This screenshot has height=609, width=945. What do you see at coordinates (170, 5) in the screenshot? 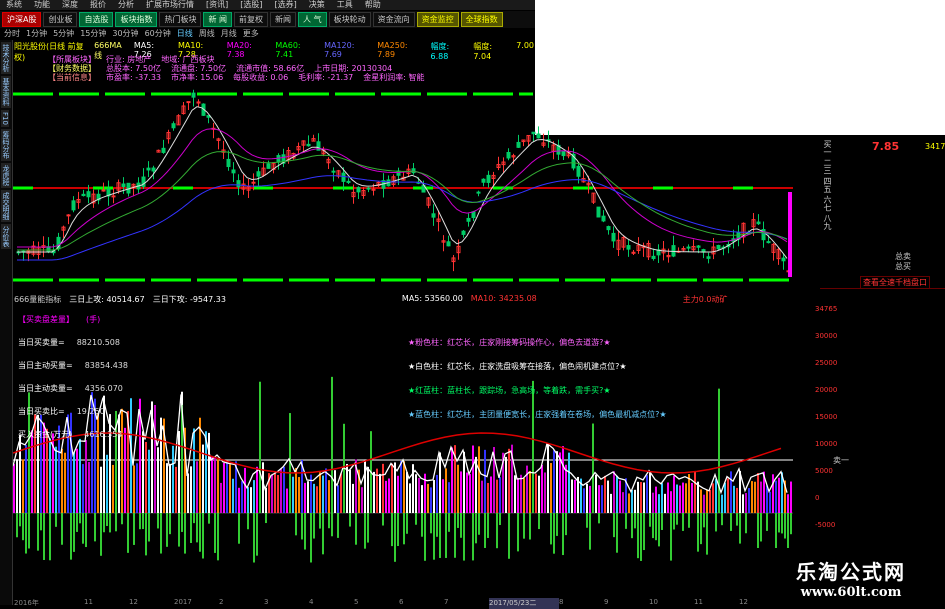
I see `menu-item-5: 扩展市场行情` at bounding box center [170, 5].